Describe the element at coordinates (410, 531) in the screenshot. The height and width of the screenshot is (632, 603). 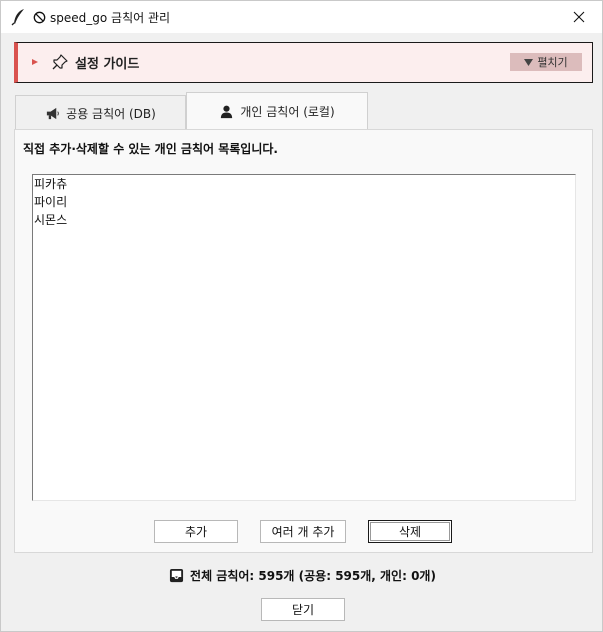
I see `delete-button: 삭제` at that location.